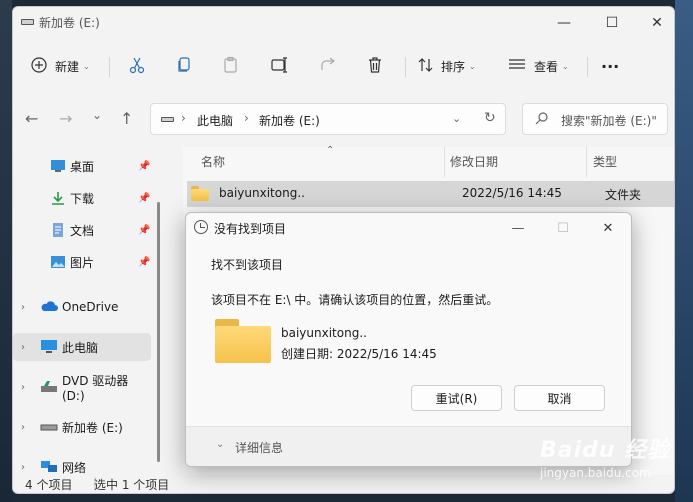 This screenshot has height=502, width=693. Describe the element at coordinates (58, 262) in the screenshot. I see `picture-icon` at that location.